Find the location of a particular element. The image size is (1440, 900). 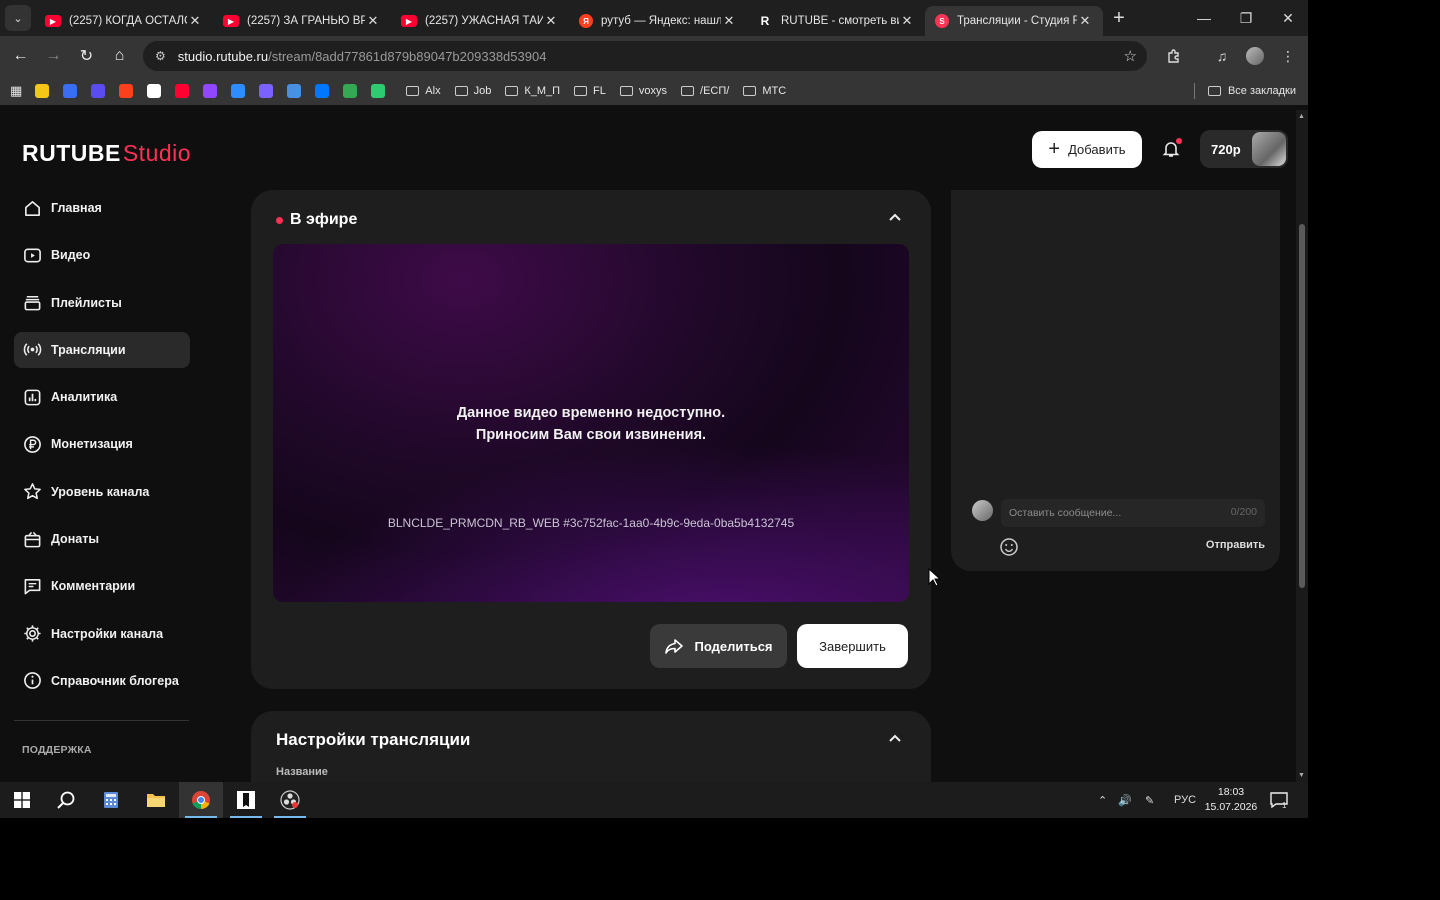

extensions-icon is located at coordinates (1174, 56).